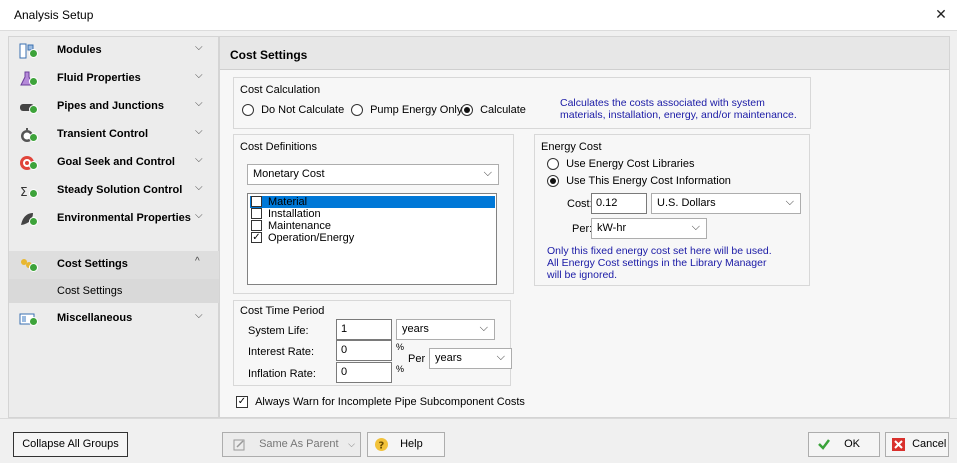 Image resolution: width=957 pixels, height=463 pixels. I want to click on list-item-label: Installation, so click(294, 214).